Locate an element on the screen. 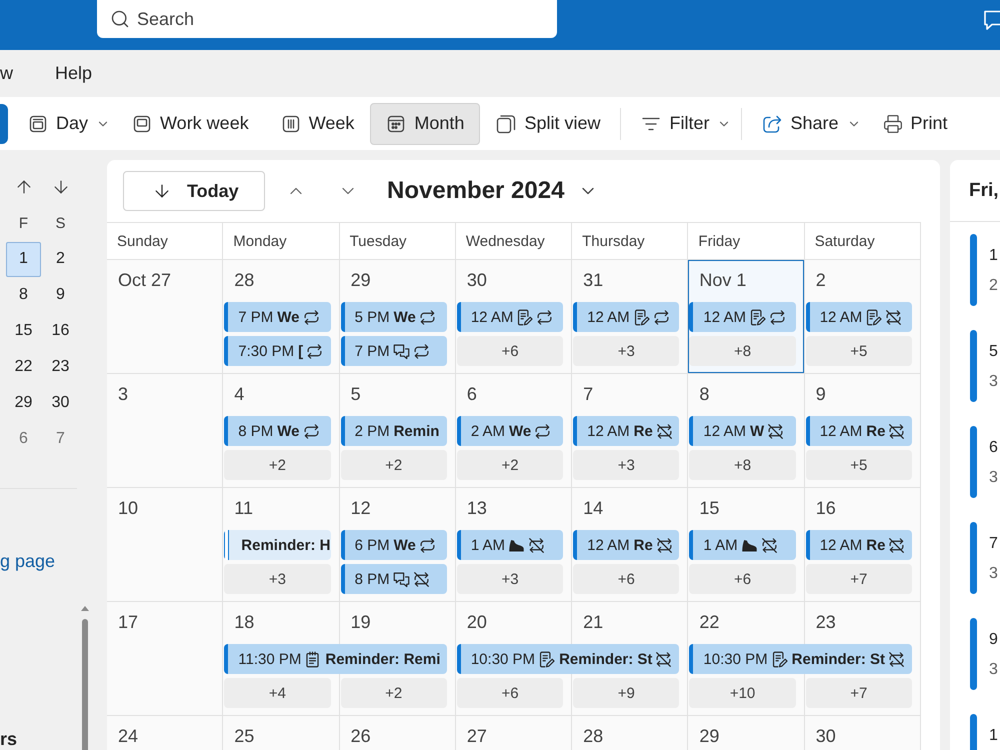 The height and width of the screenshot is (750, 1000). event-chip: 11:30 PM Reminder: Remi is located at coordinates (335, 659).